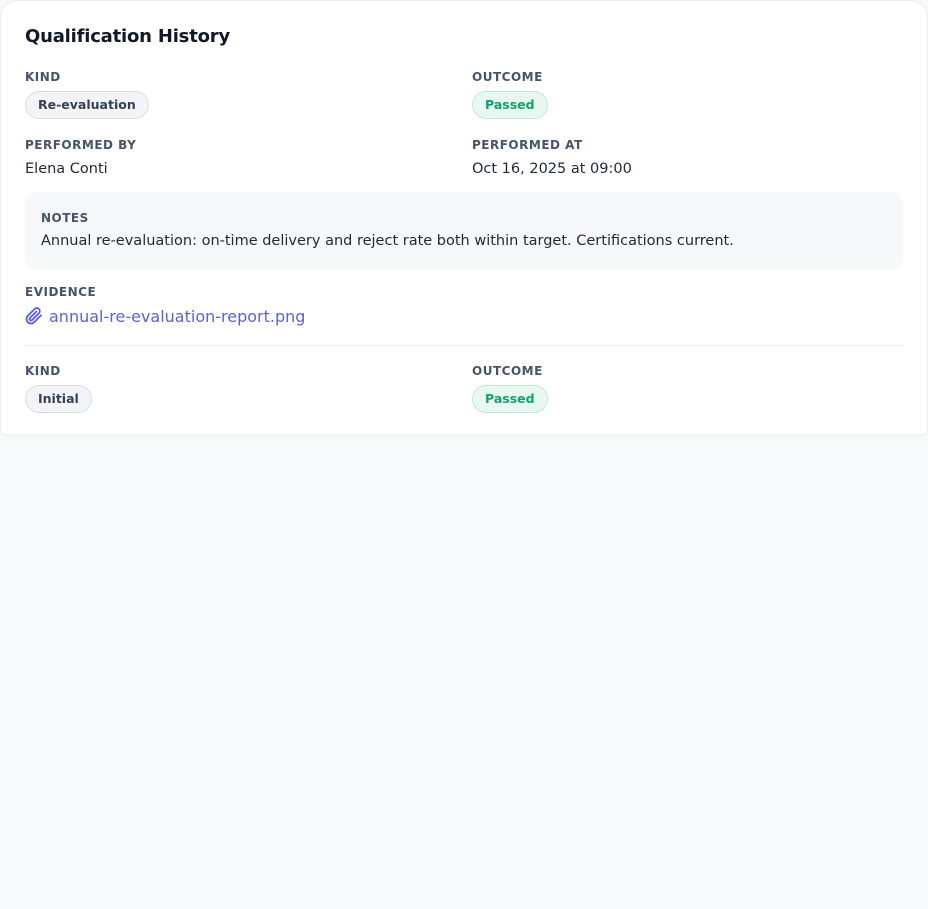 The width and height of the screenshot is (928, 909). Describe the element at coordinates (66, 169) in the screenshot. I see `performed-by-value: Elena Conti` at that location.